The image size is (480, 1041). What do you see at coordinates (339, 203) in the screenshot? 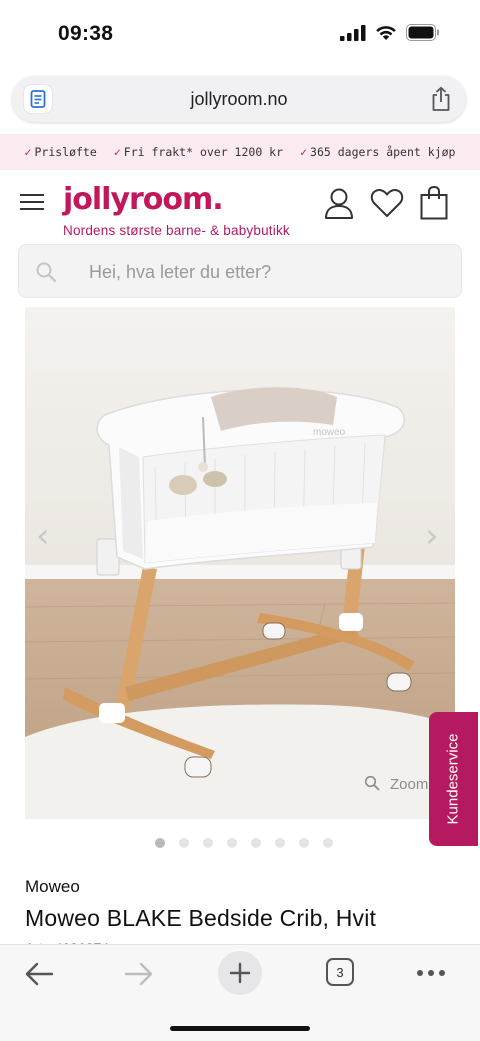
I see `account-icon` at bounding box center [339, 203].